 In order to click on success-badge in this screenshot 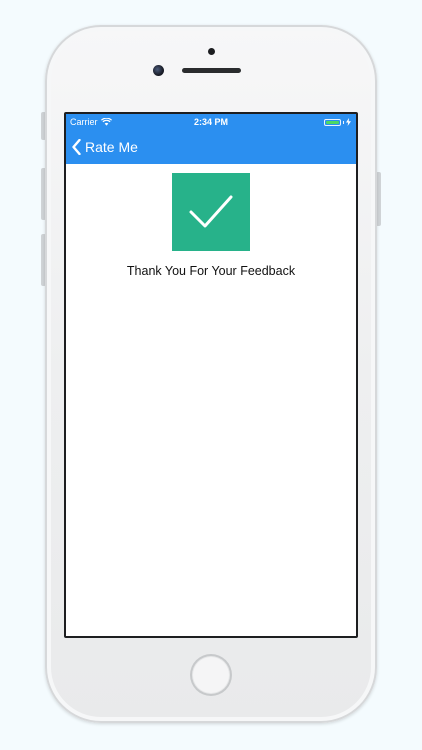, I will do `click(211, 212)`.